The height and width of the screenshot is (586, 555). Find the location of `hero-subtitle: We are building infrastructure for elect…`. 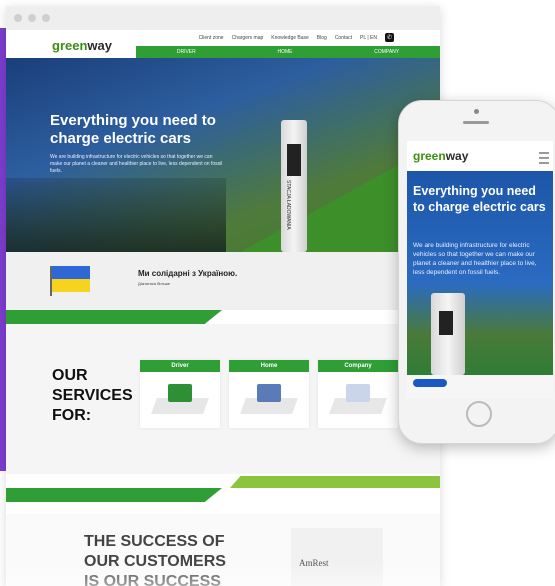

hero-subtitle: We are building infrastructure for elect… is located at coordinates (136, 164).